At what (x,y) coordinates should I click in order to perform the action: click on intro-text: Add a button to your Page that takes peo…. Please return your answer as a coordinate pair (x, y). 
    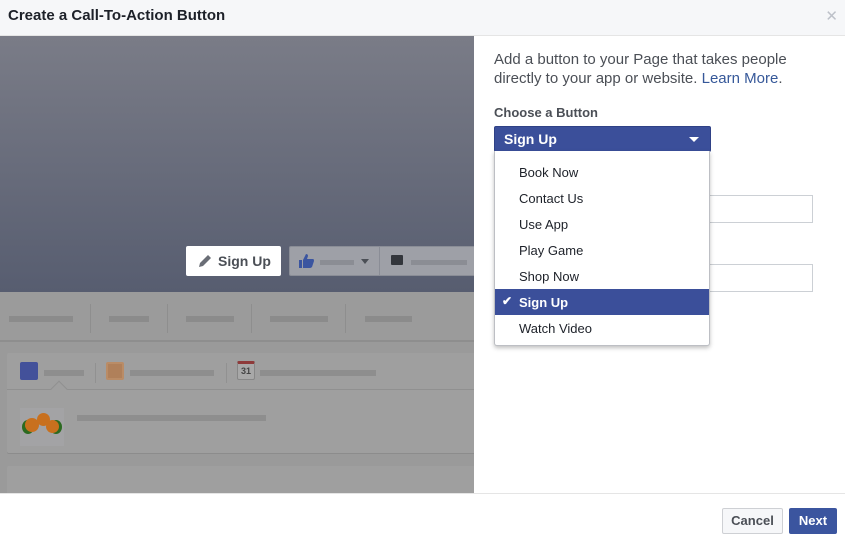
    Looking at the image, I should click on (659, 69).